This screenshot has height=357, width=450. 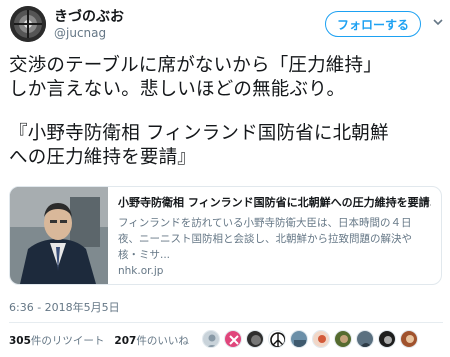 What do you see at coordinates (59, 235) in the screenshot?
I see `card-thumbnail` at bounding box center [59, 235].